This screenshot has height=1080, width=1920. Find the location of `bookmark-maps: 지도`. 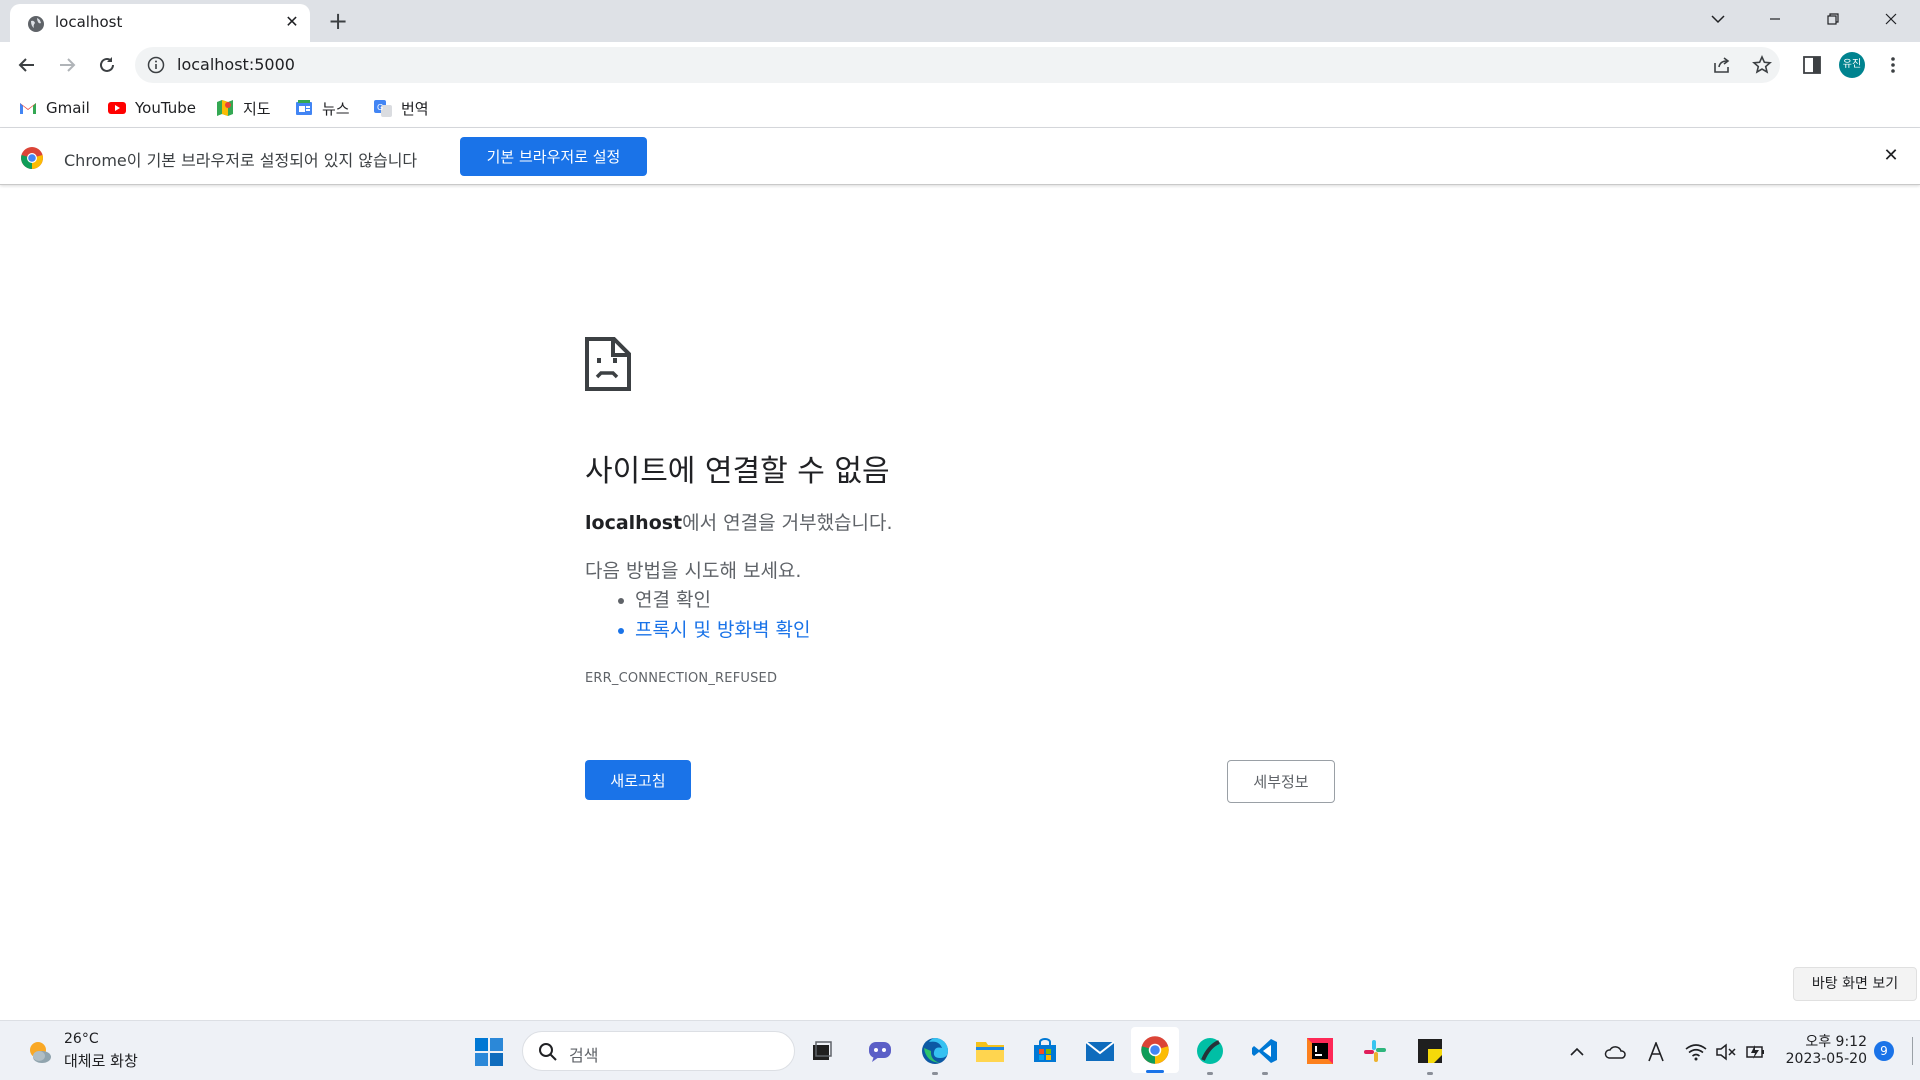

bookmark-maps: 지도 is located at coordinates (243, 108).